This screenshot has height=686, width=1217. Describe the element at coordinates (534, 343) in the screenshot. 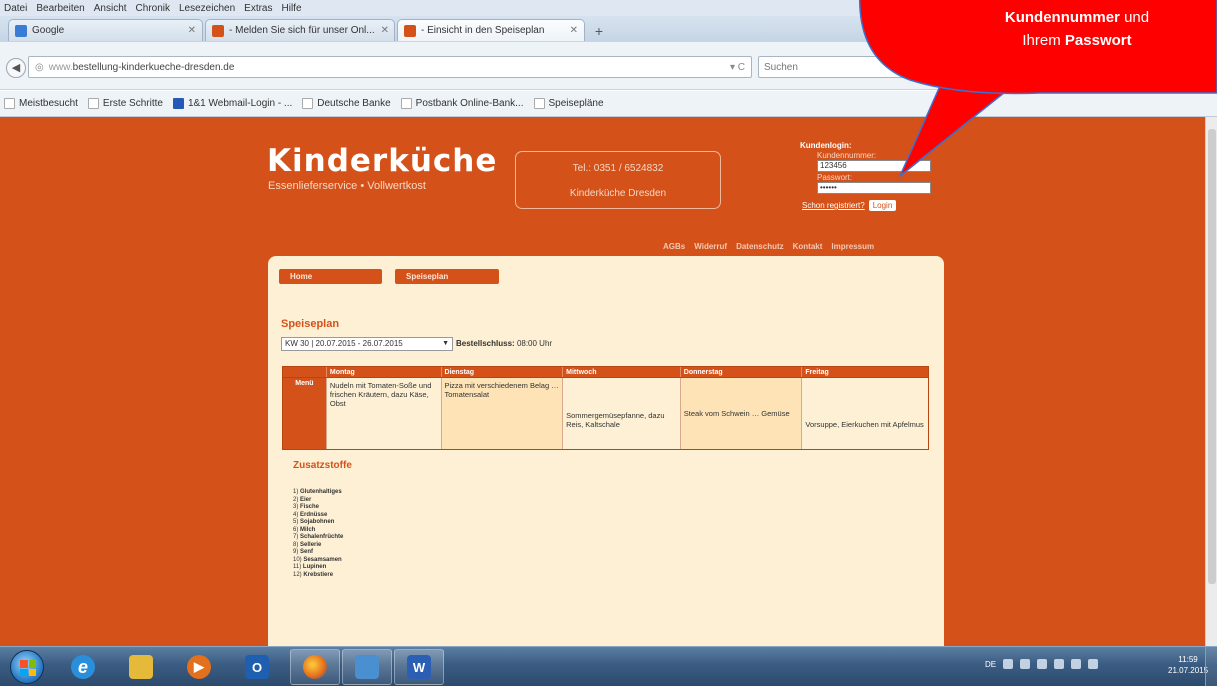

I see `deadline-value: 08:00 Uhr` at that location.